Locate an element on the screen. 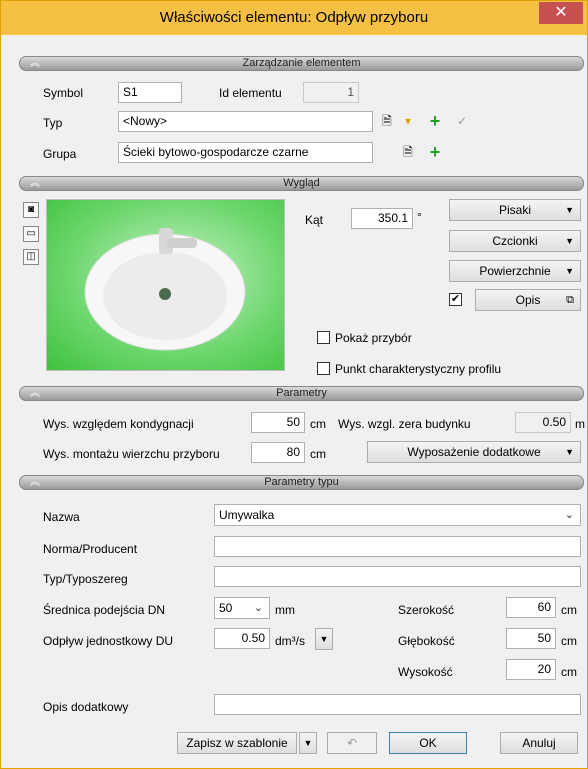 Image resolution: width=588 pixels, height=769 pixels. norma-label: Norma/Producent is located at coordinates (90, 549).